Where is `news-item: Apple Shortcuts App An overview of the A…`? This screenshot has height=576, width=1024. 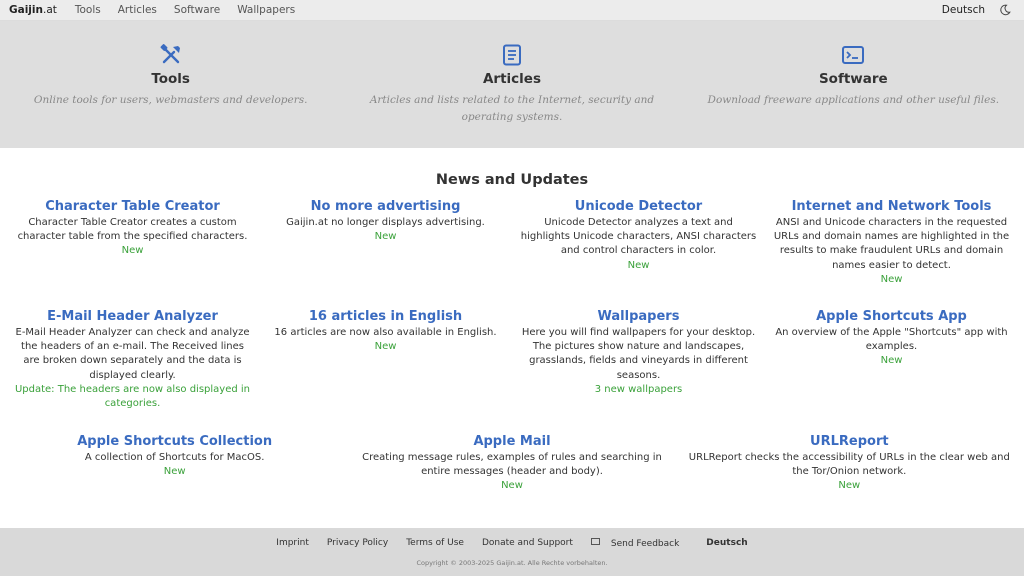
news-item: Apple Shortcuts App An overview of the A… is located at coordinates (891, 371).